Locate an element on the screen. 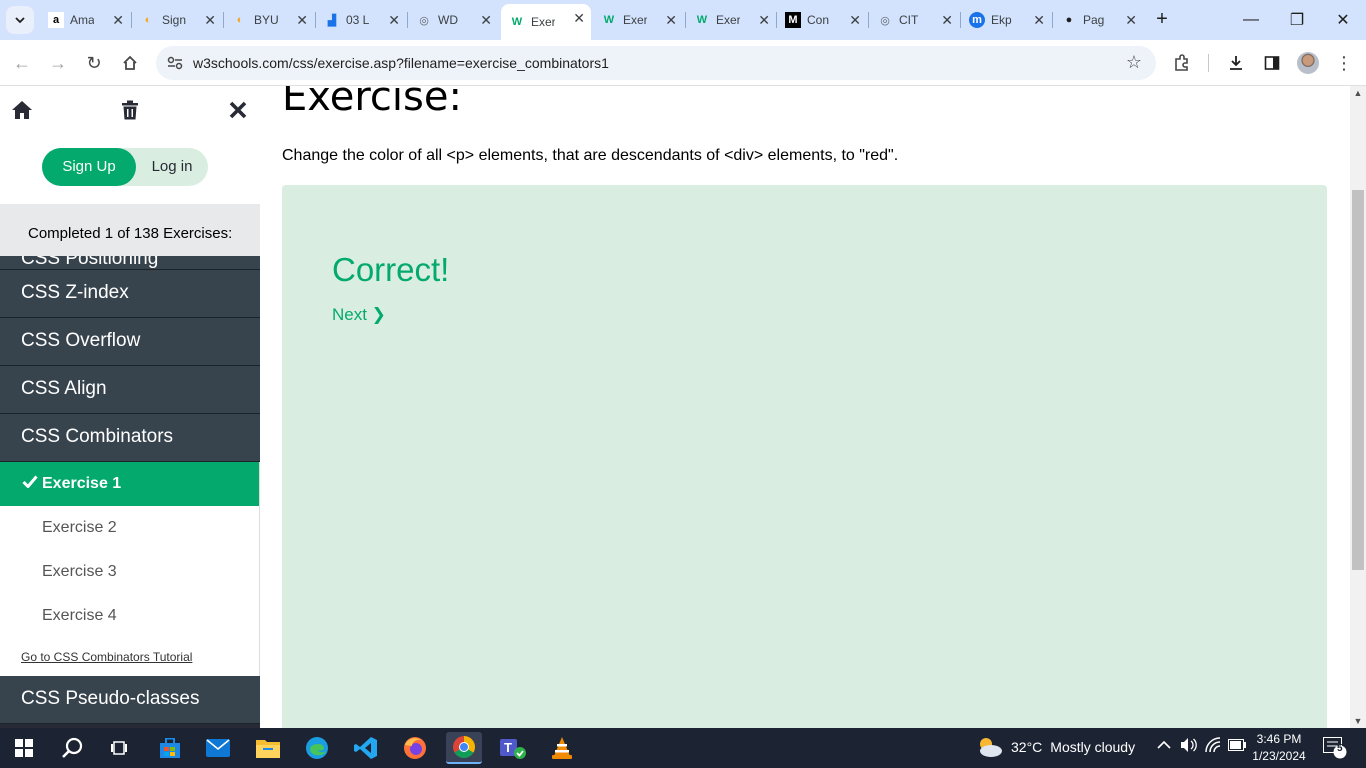 This screenshot has height=768, width=1366. home-link is located at coordinates (22, 110).